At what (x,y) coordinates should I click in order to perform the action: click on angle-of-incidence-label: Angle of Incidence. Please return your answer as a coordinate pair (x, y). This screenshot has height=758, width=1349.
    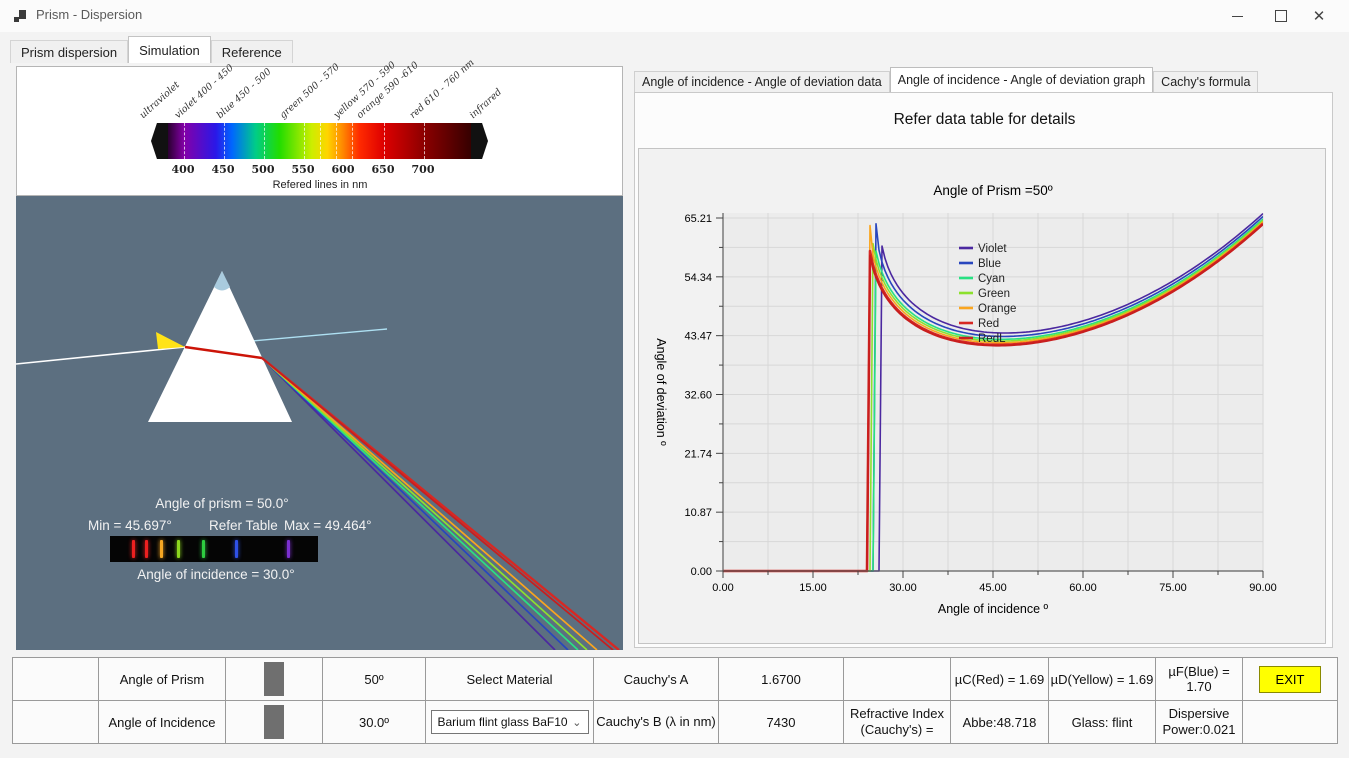
    Looking at the image, I should click on (162, 722).